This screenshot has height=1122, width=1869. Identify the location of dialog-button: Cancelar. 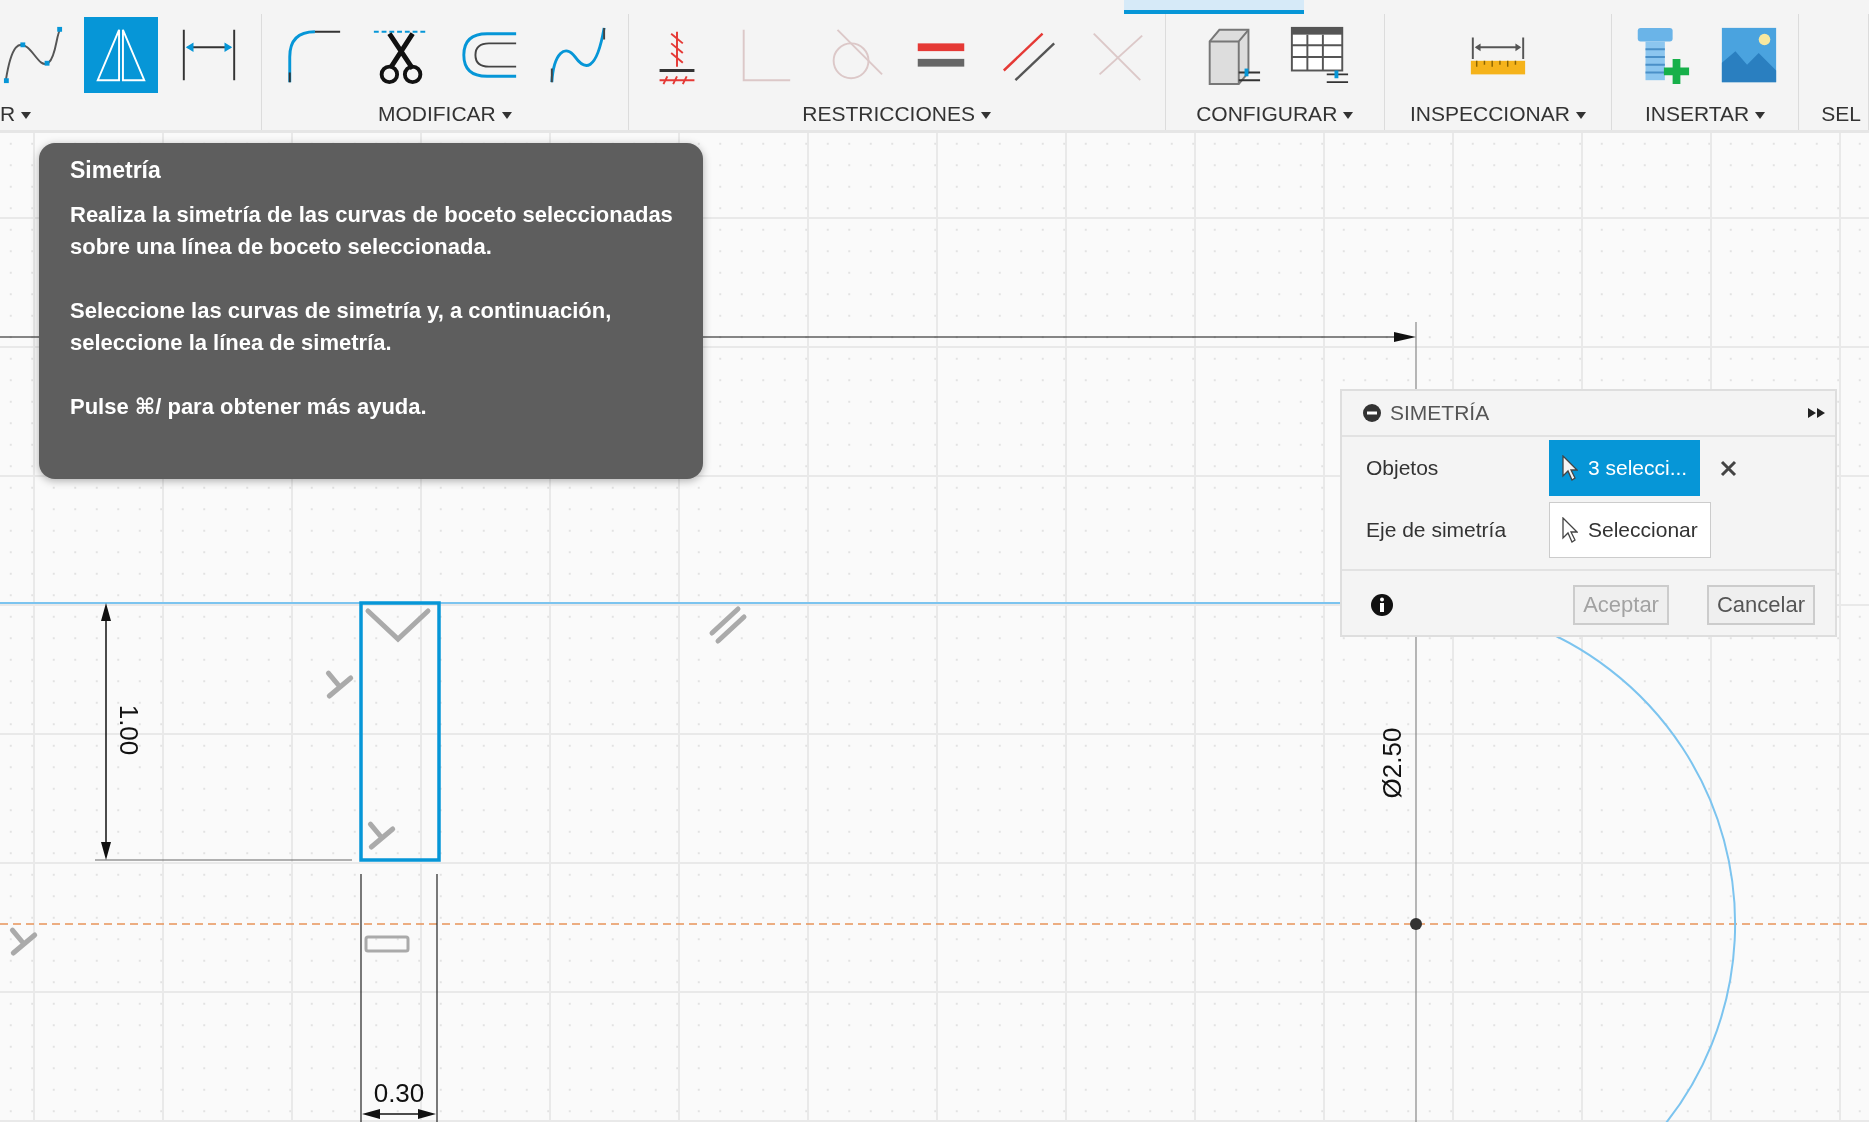
(1760, 605).